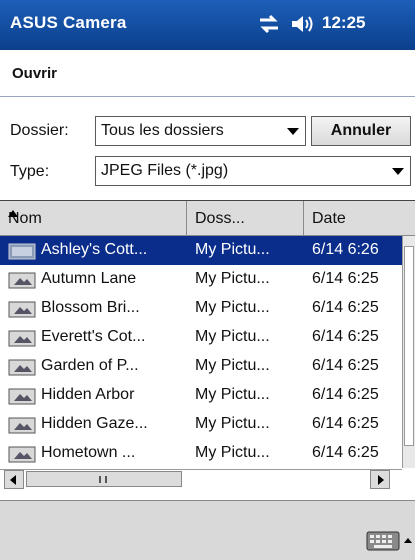 The height and width of the screenshot is (560, 415). What do you see at coordinates (207, 73) in the screenshot?
I see `dialog-header: Ouvrir` at bounding box center [207, 73].